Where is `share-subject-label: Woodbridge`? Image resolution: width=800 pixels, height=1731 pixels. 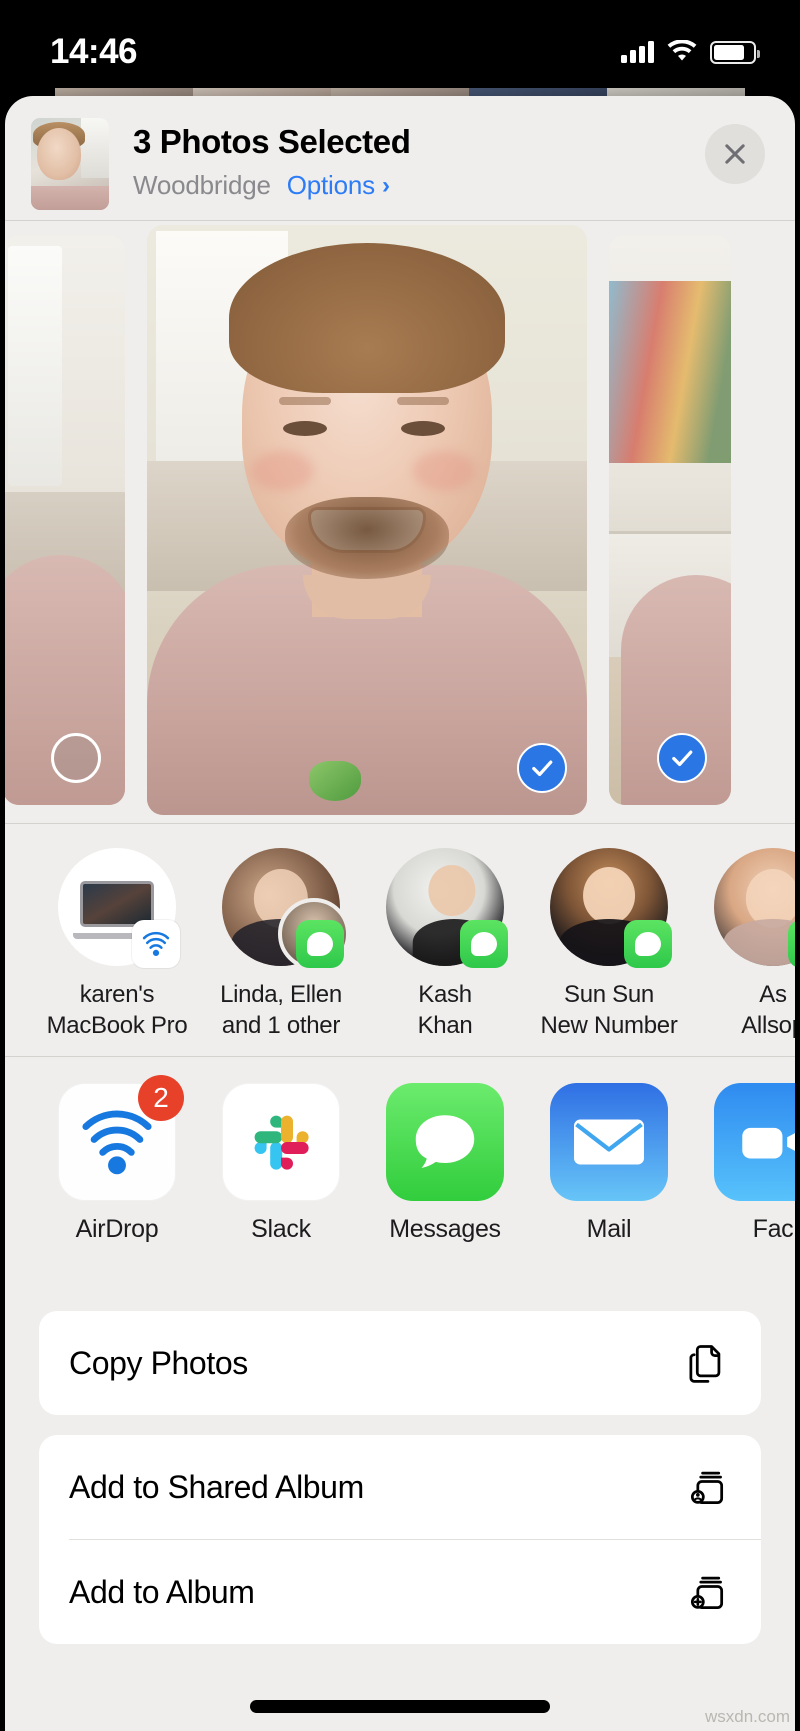
share-subject-label: Woodbridge is located at coordinates (202, 185).